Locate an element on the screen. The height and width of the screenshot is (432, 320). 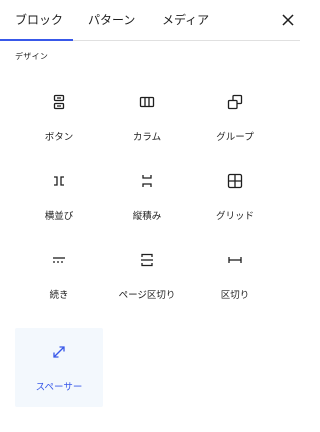
block-label: 横並び is located at coordinates (59, 216).